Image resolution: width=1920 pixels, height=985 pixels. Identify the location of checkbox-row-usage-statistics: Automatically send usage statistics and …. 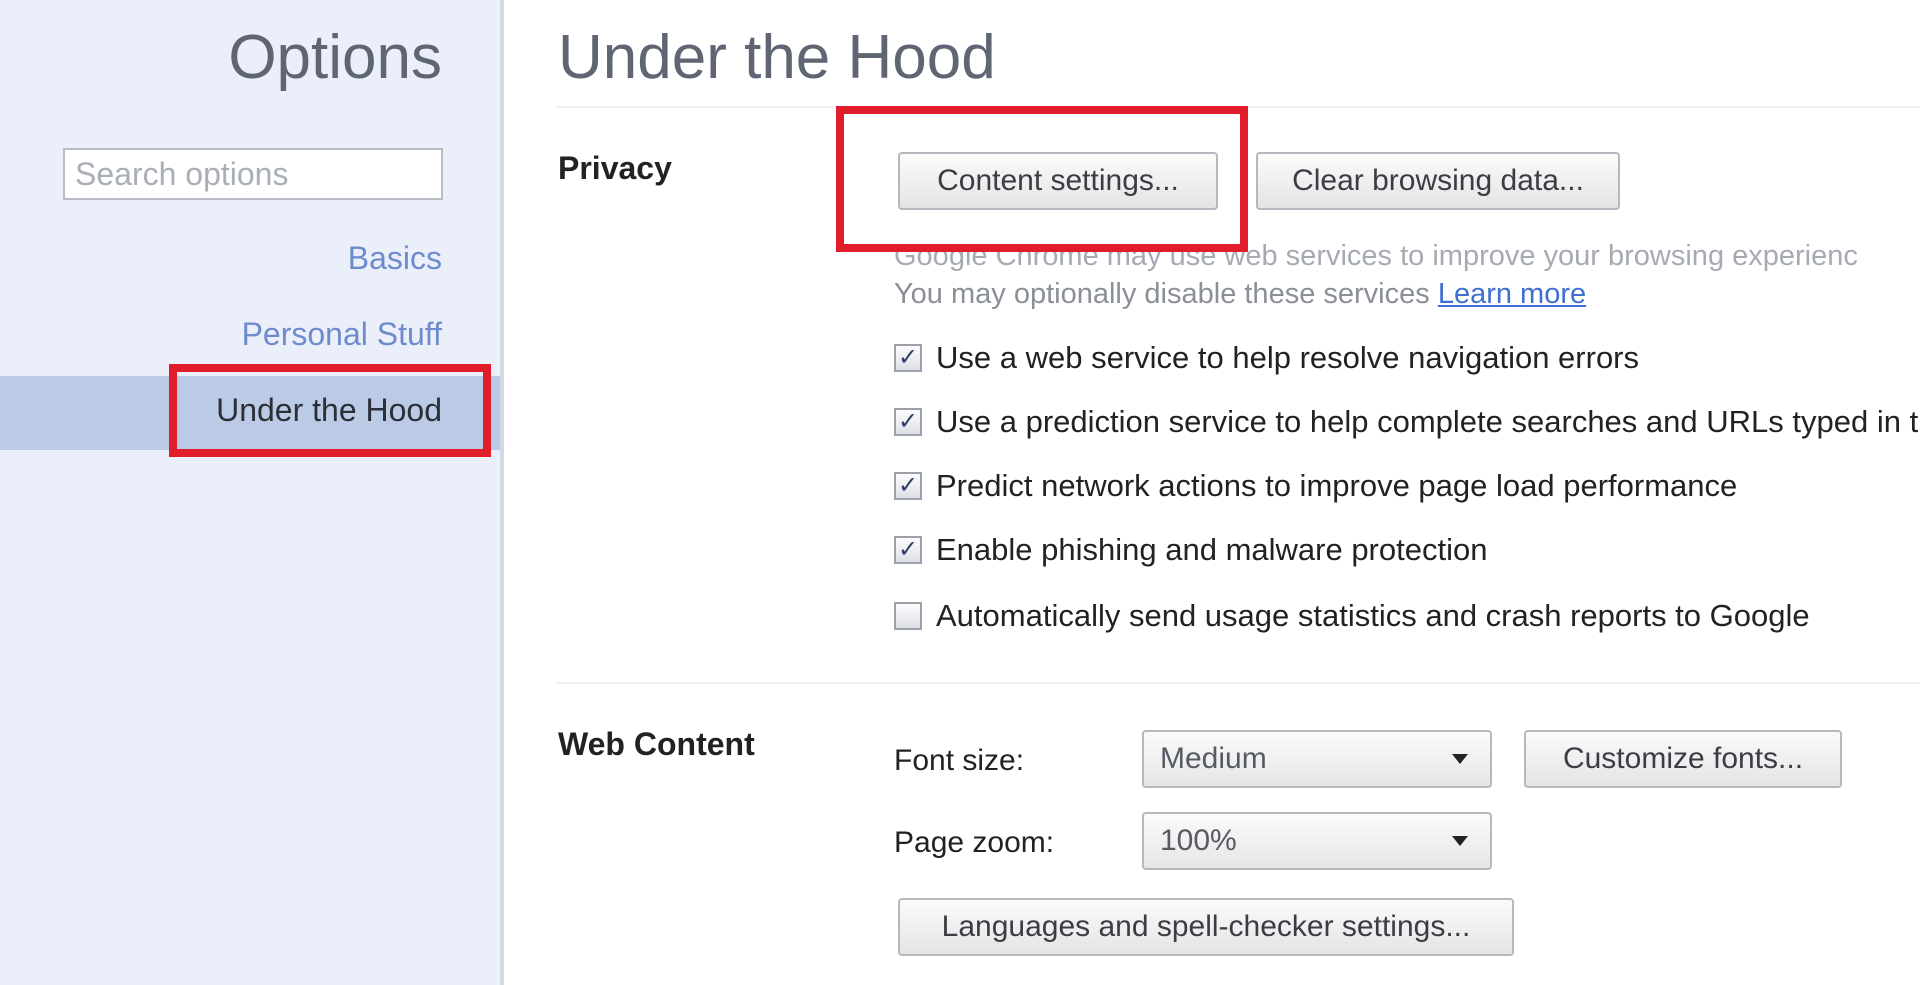
(1352, 616).